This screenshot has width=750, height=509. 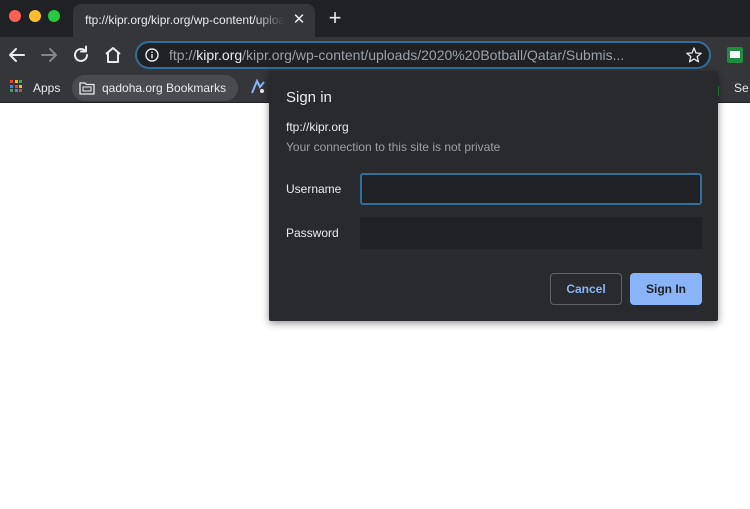 I want to click on password-field, so click(x=531, y=233).